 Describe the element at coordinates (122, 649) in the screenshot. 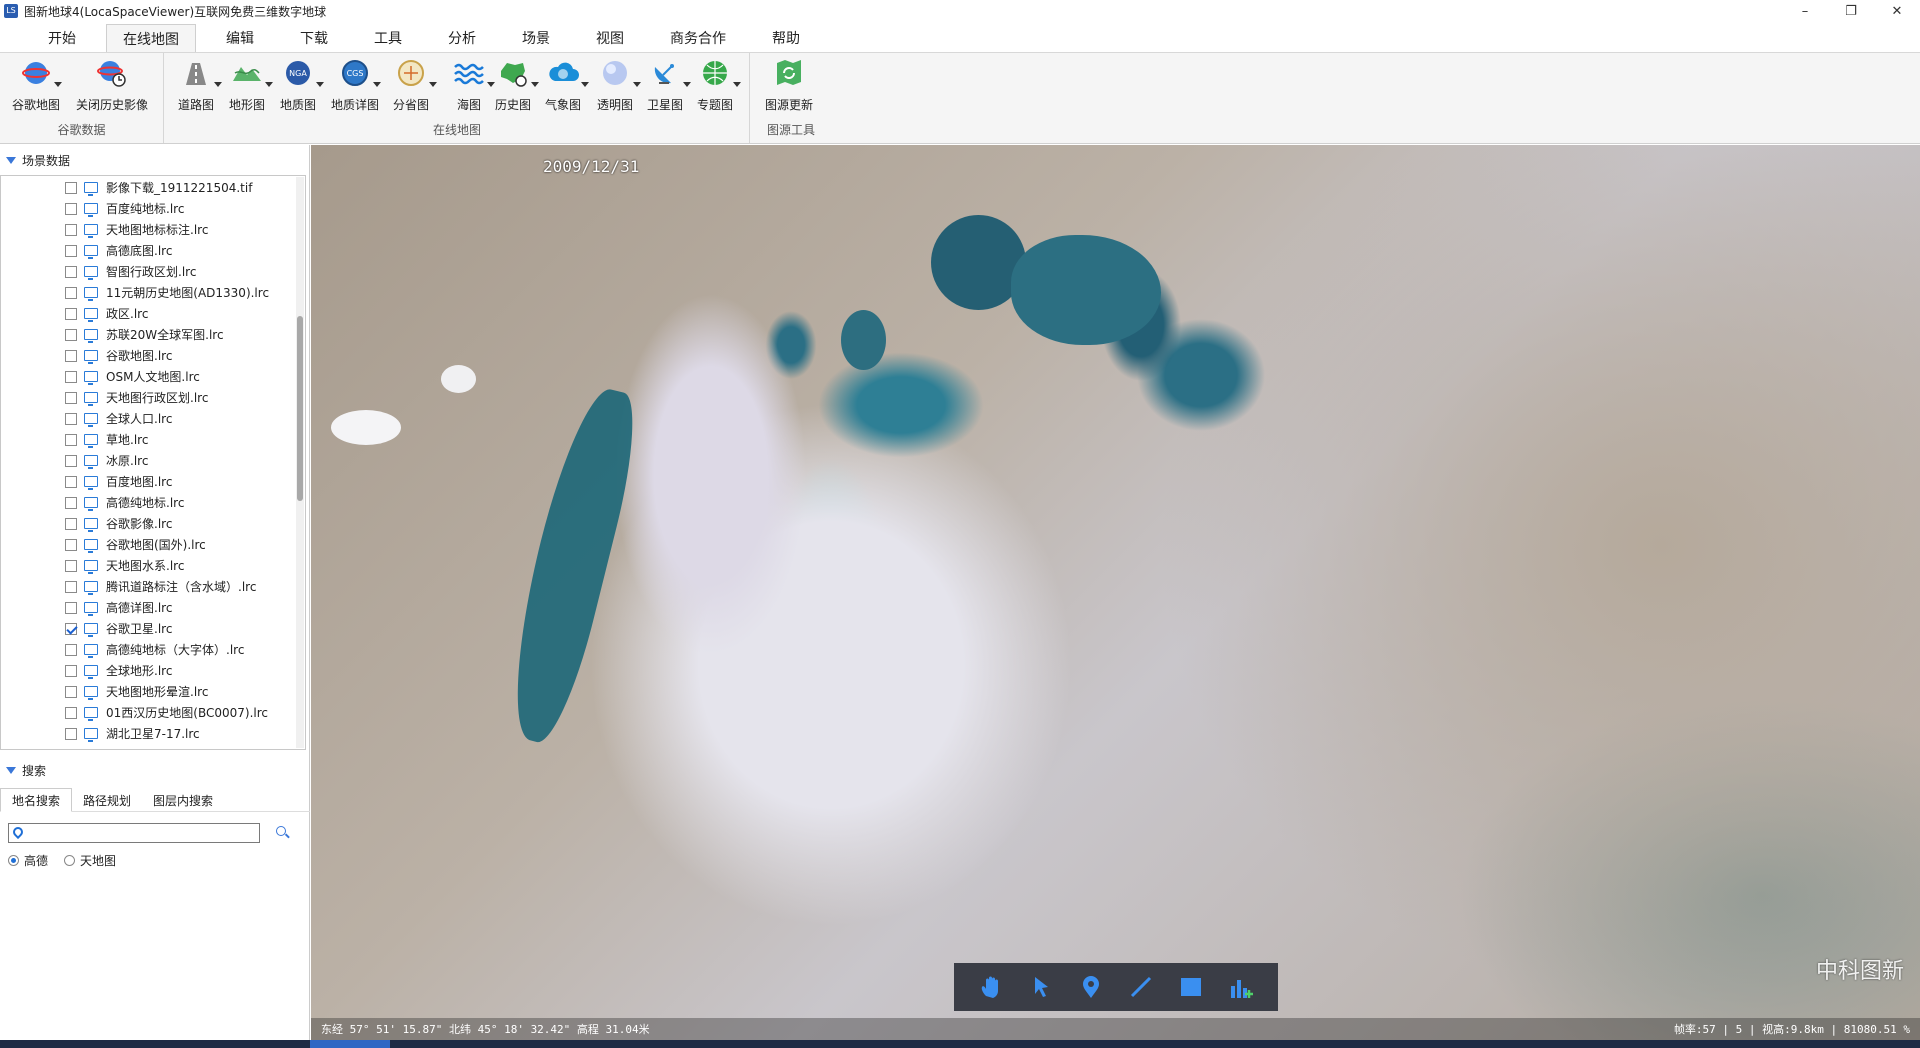

I see `tree-item: 高德纯地标（大字体）.lrc` at that location.